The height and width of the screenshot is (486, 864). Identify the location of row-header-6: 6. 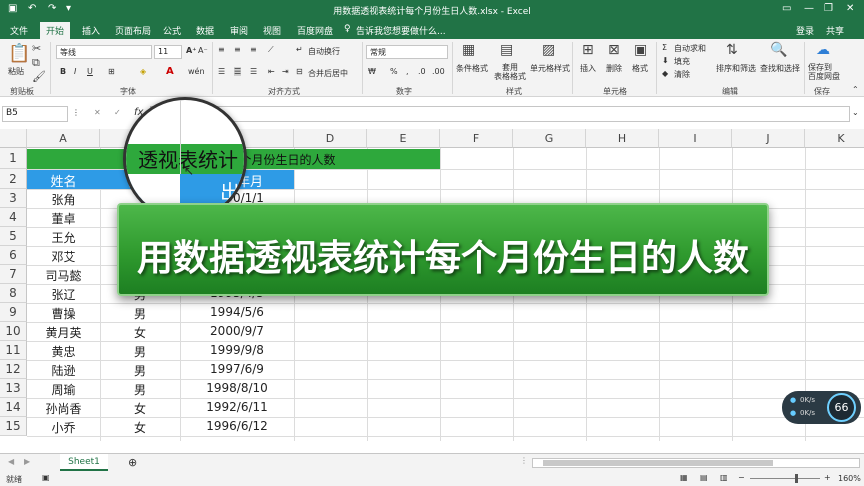
(13, 255).